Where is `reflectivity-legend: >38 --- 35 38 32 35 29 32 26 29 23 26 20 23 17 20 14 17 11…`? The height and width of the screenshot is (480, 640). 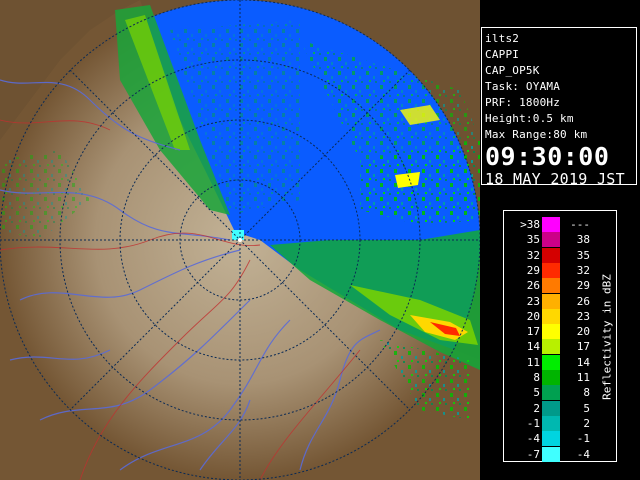 reflectivity-legend: >38 --- 35 38 32 35 29 32 26 29 23 26 20 23 17 20 14 17 11… is located at coordinates (560, 336).